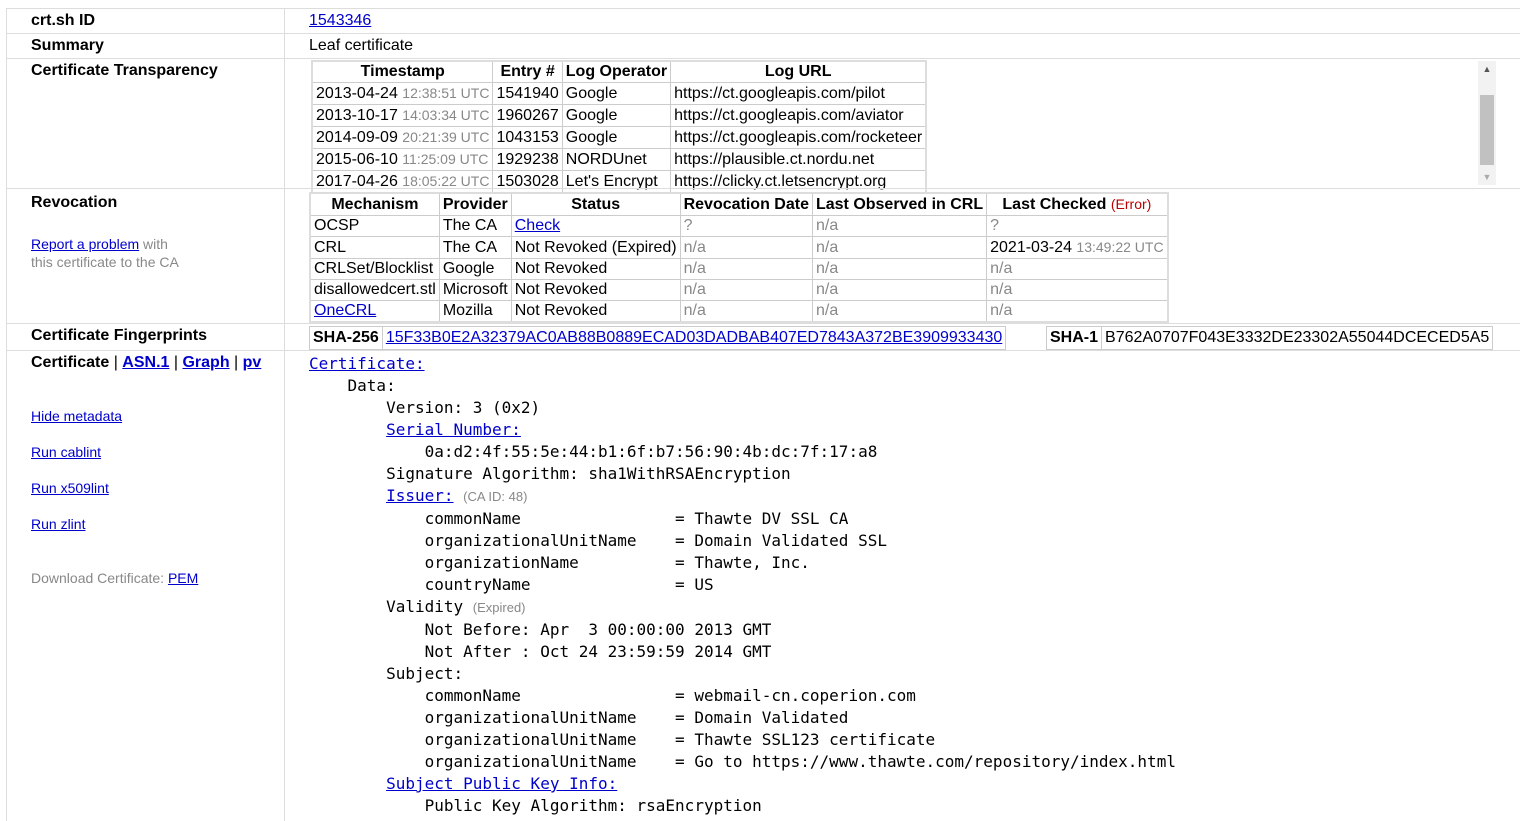 Image resolution: width=1520 pixels, height=821 pixels. What do you see at coordinates (746, 226) in the screenshot?
I see `rev-date: ?` at bounding box center [746, 226].